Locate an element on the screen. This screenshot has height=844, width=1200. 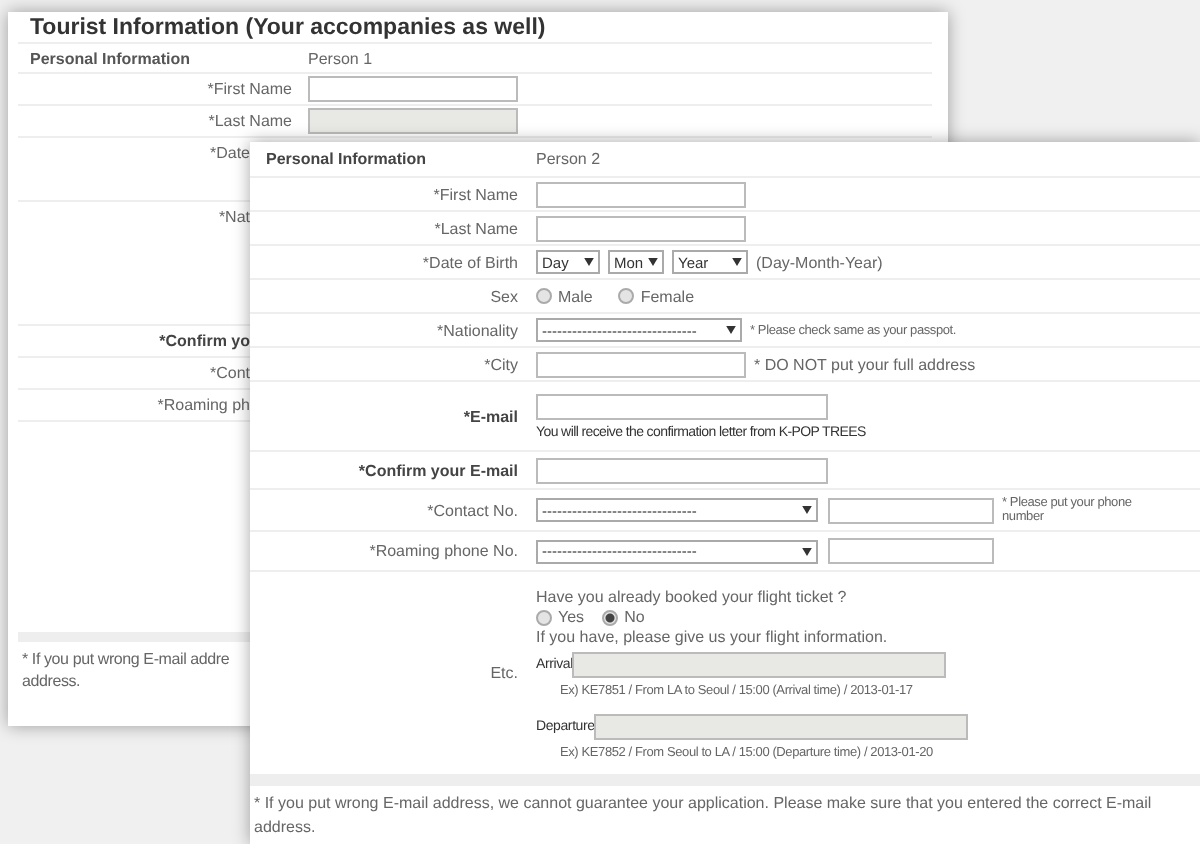
field-label: *Roaming phone No. is located at coordinates (443, 551).